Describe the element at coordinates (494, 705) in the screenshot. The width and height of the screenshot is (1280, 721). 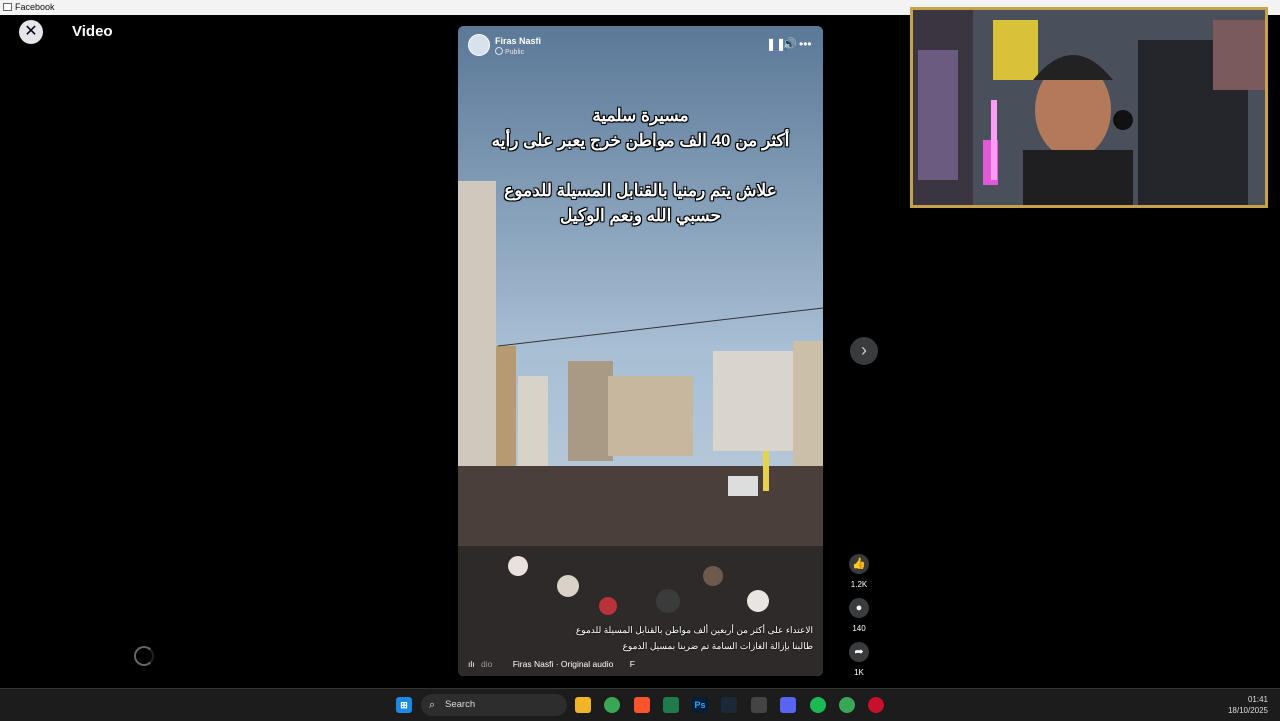
I see `taskbar-search: ⌕ Search` at that location.